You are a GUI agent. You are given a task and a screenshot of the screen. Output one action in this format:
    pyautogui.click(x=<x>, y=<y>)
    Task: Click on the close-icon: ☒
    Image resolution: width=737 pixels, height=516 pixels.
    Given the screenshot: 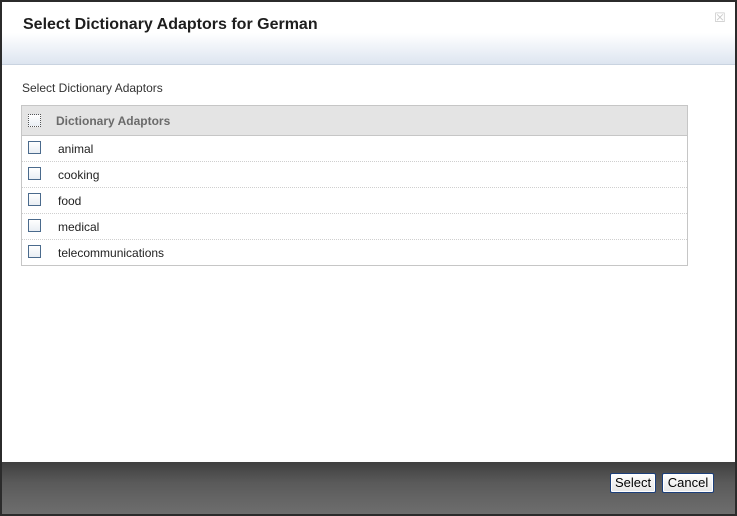 What is the action you would take?
    pyautogui.click(x=720, y=17)
    